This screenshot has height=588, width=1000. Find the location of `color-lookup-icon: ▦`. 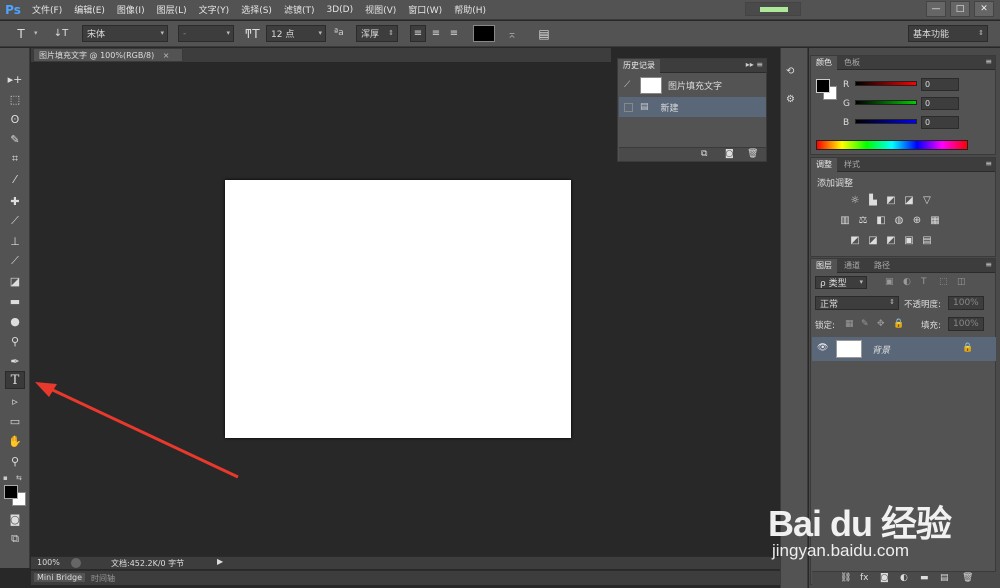

color-lookup-icon: ▦ is located at coordinates (935, 220).